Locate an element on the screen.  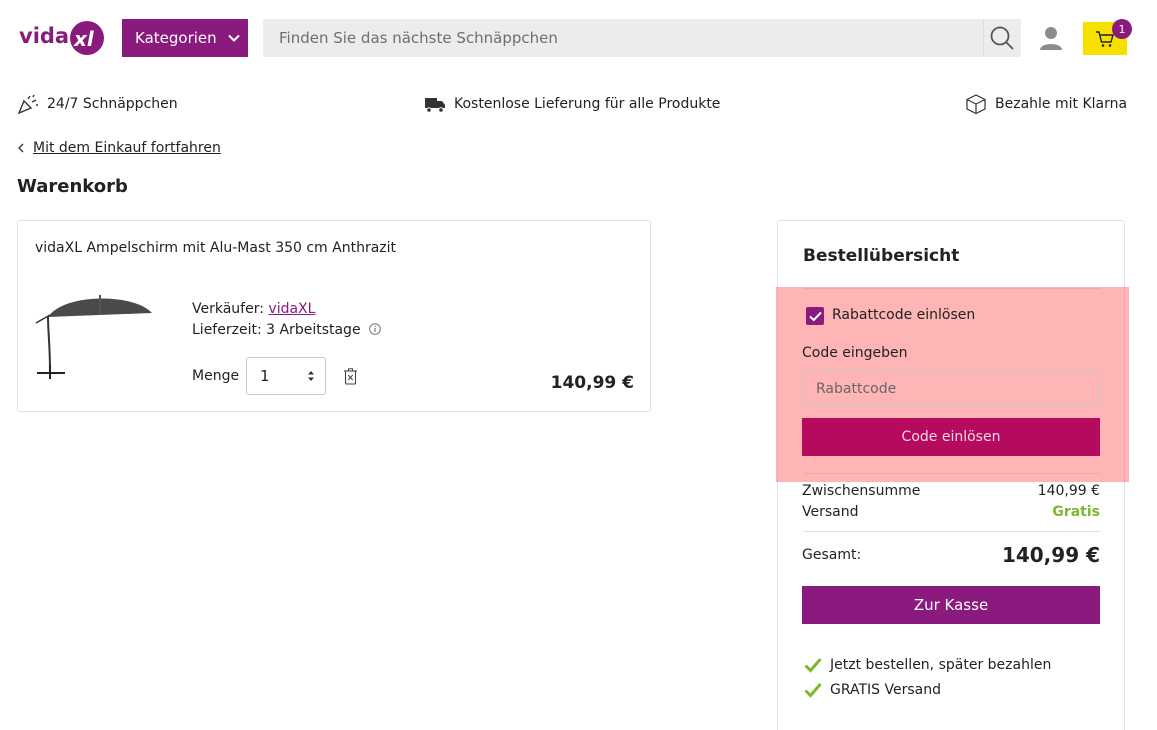
page-title: Warenkorb is located at coordinates (72, 186).